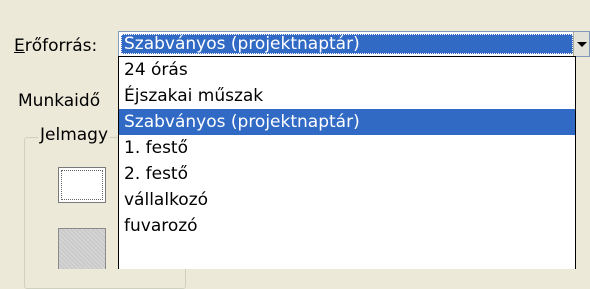 The height and width of the screenshot is (289, 590). What do you see at coordinates (82, 185) in the screenshot?
I see `legend-working-swatch` at bounding box center [82, 185].